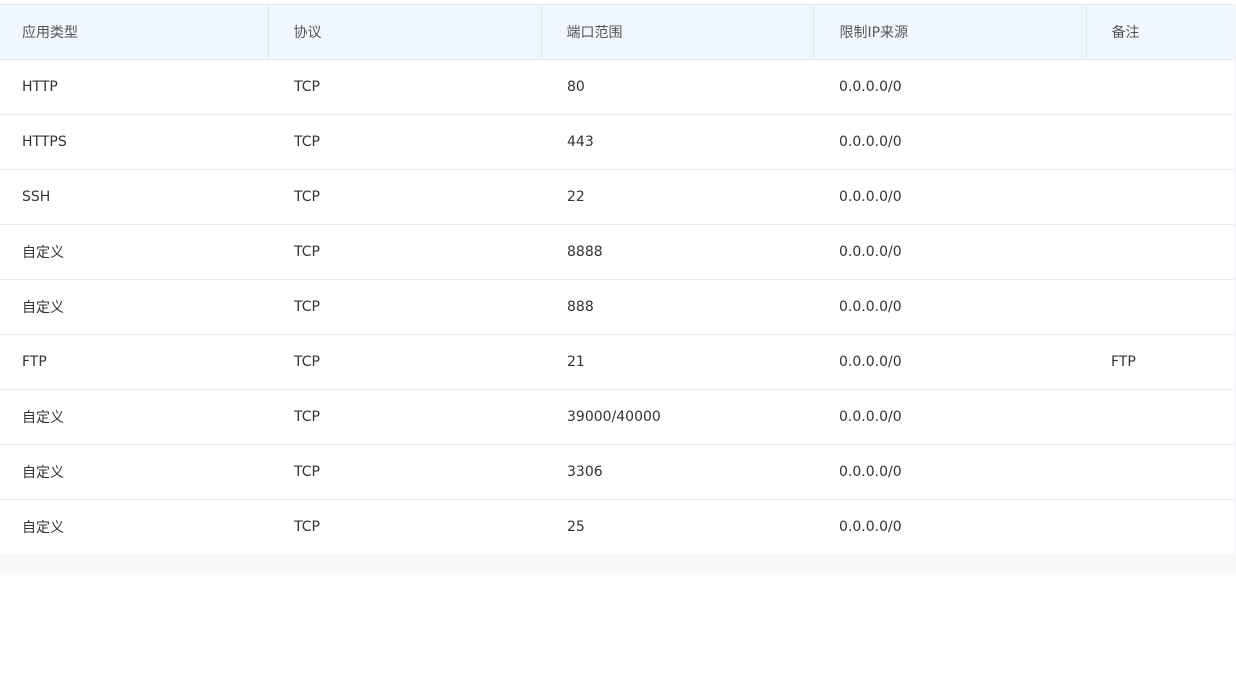 The width and height of the screenshot is (1236, 678). Describe the element at coordinates (677, 307) in the screenshot. I see `cell-port-range: 888` at that location.